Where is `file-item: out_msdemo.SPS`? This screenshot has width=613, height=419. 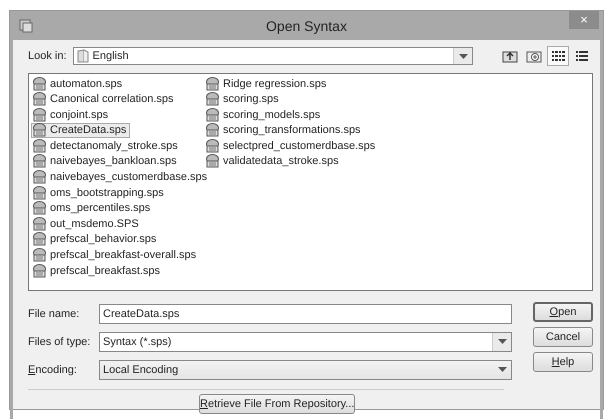
file-item: out_msdemo.SPS is located at coordinates (87, 224).